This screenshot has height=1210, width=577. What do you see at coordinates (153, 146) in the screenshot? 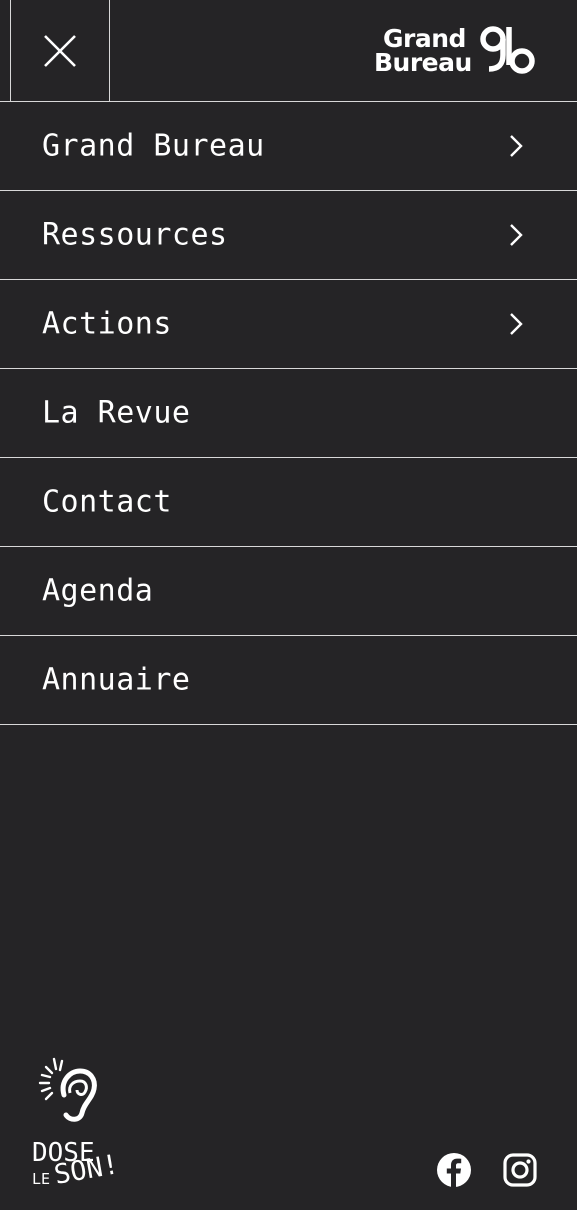
I see `menu-item-label: Grand Bureau` at bounding box center [153, 146].